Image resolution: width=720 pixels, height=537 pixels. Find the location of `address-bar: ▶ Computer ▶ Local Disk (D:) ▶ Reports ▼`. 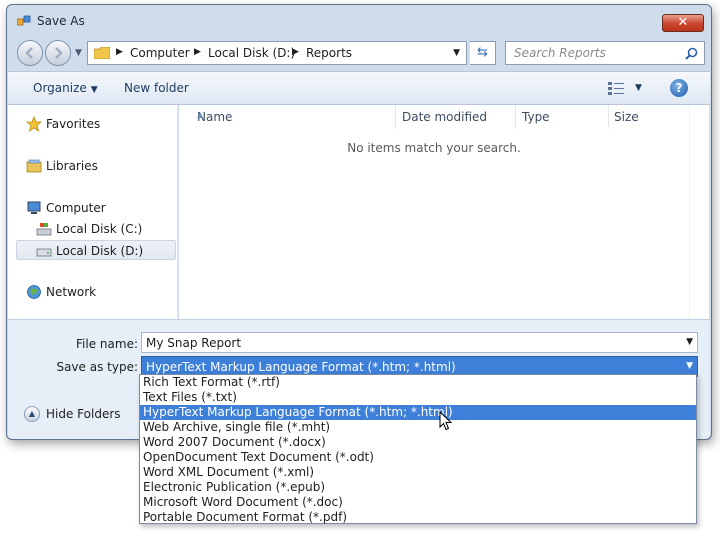

address-bar: ▶ Computer ▶ Local Disk (D:) ▶ Reports ▼ is located at coordinates (277, 53).